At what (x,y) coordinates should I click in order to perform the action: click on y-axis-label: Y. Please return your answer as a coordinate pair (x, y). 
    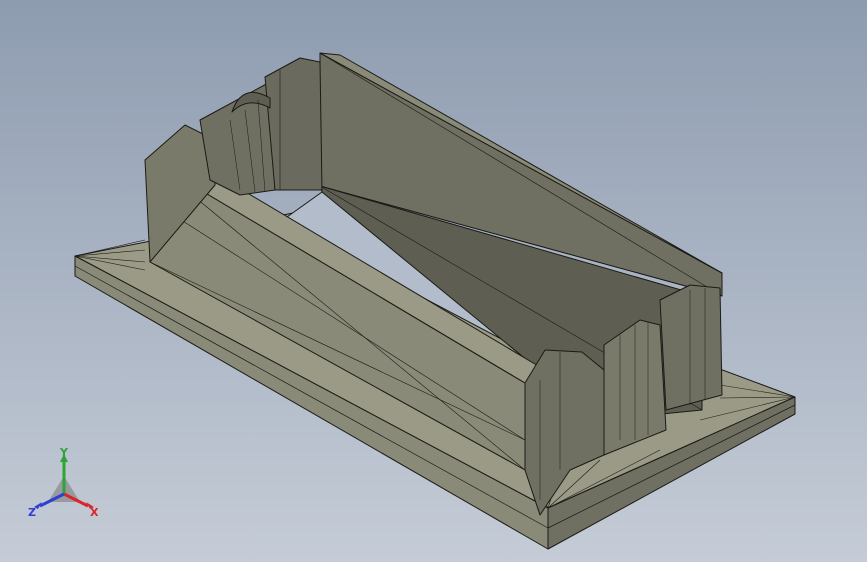
    Looking at the image, I should click on (64, 452).